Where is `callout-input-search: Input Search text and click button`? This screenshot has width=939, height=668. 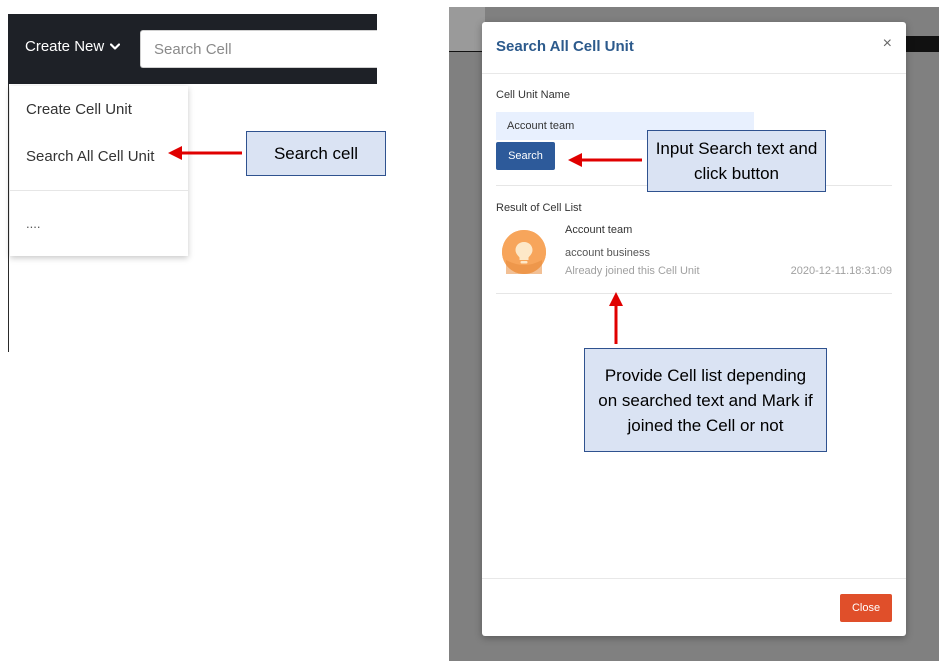 callout-input-search: Input Search text and click button is located at coordinates (736, 161).